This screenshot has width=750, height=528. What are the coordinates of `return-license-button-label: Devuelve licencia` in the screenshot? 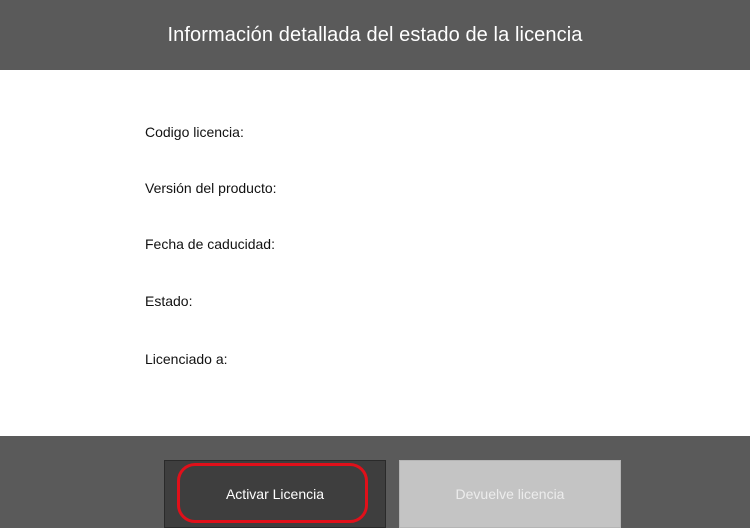 It's located at (510, 494).